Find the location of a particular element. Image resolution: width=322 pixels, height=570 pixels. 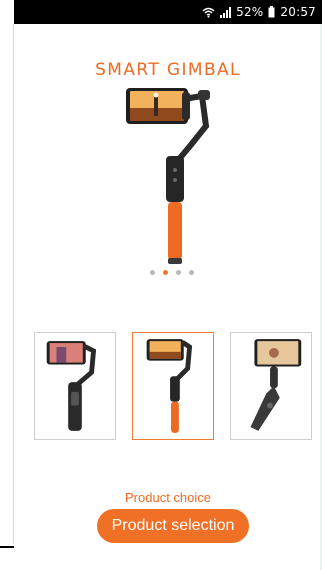

signal-icon is located at coordinates (226, 12).